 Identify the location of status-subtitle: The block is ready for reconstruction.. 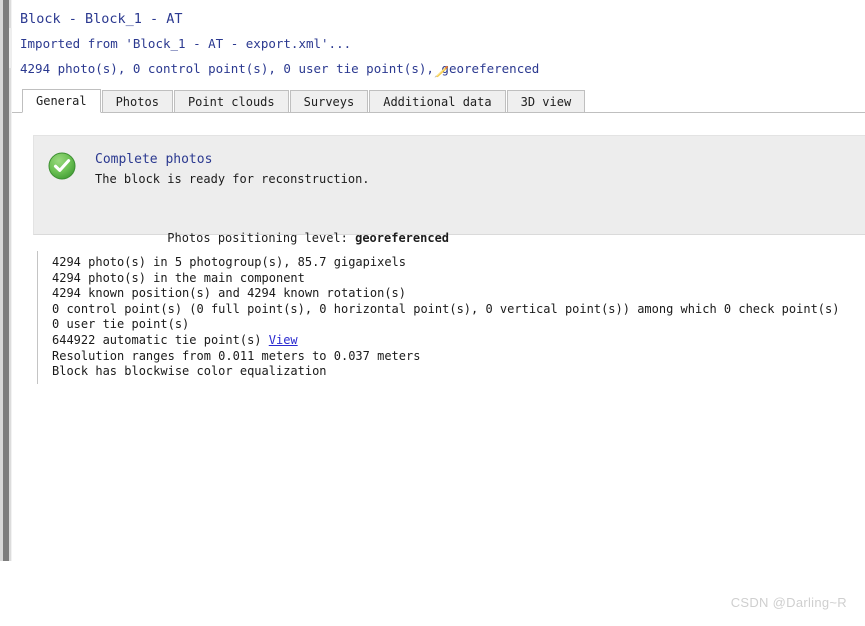
(232, 179).